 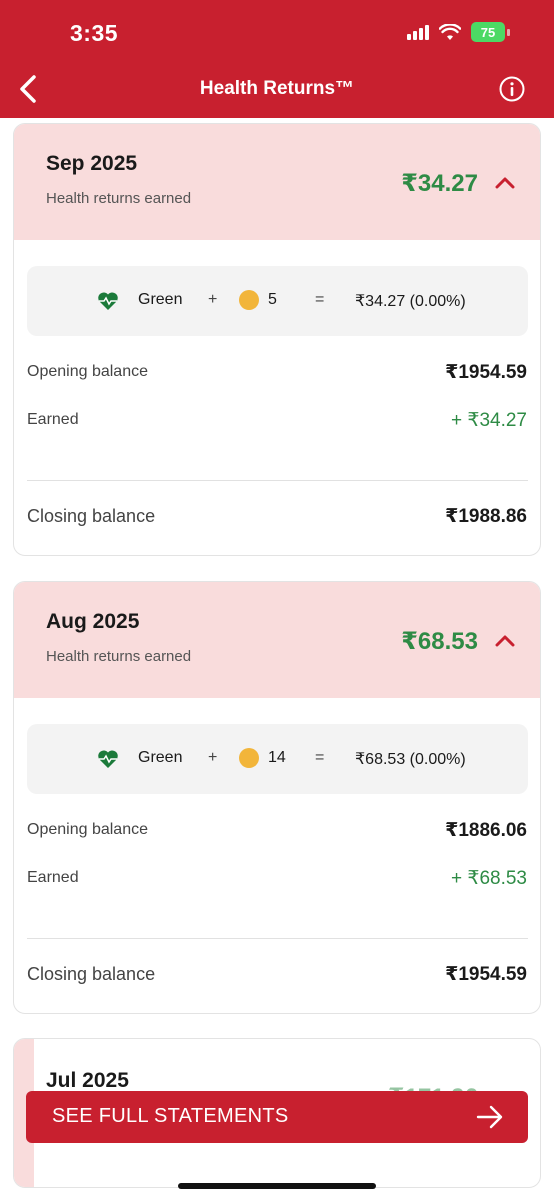 I want to click on coin-count: 5, so click(x=272, y=299).